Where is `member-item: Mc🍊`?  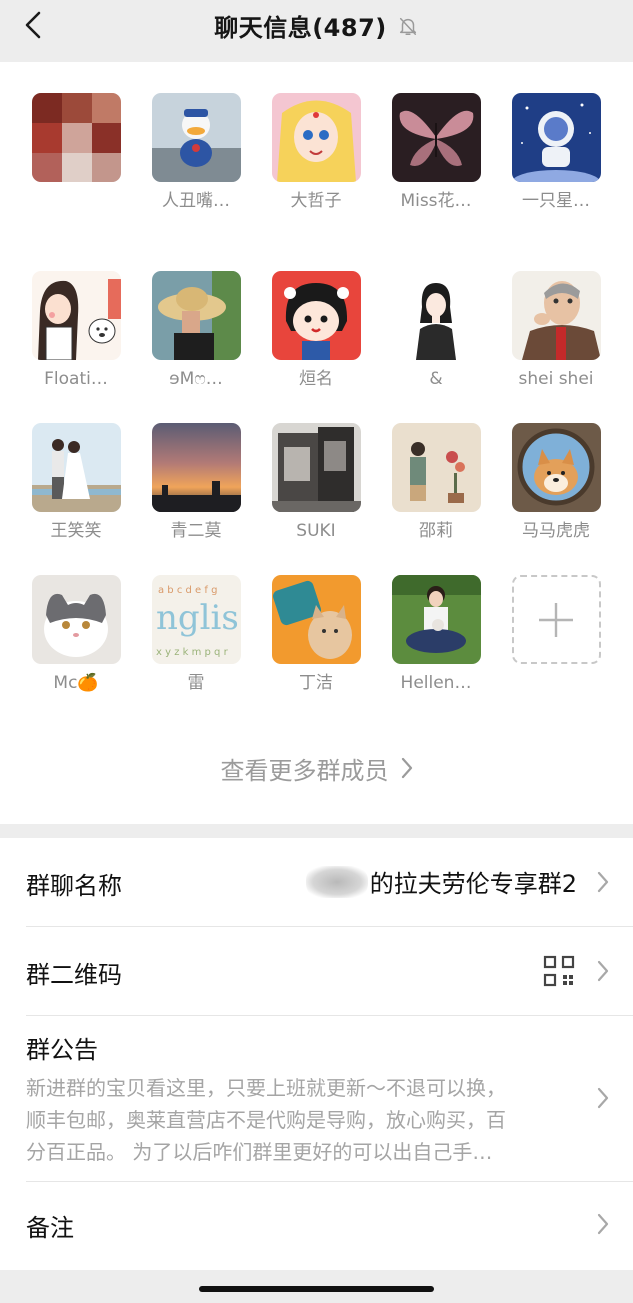 member-item: Mc🍊 is located at coordinates (76, 640).